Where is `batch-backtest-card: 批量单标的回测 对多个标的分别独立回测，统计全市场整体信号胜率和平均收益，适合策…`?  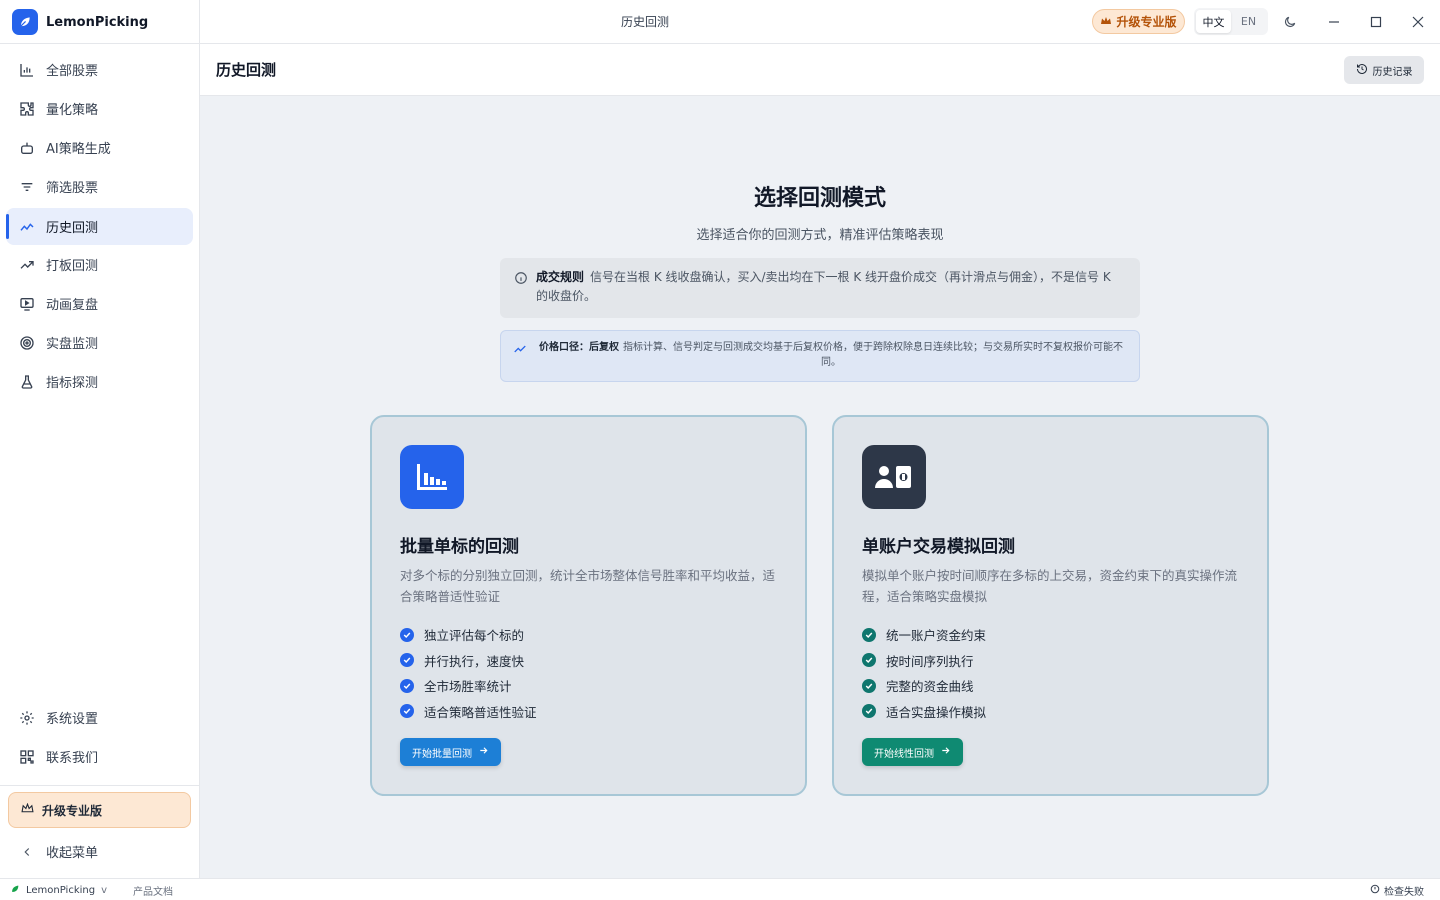 batch-backtest-card: 批量单标的回测 对多个标的分别独立回测，统计全市场整体信号胜率和平均收益，适合策… is located at coordinates (588, 605).